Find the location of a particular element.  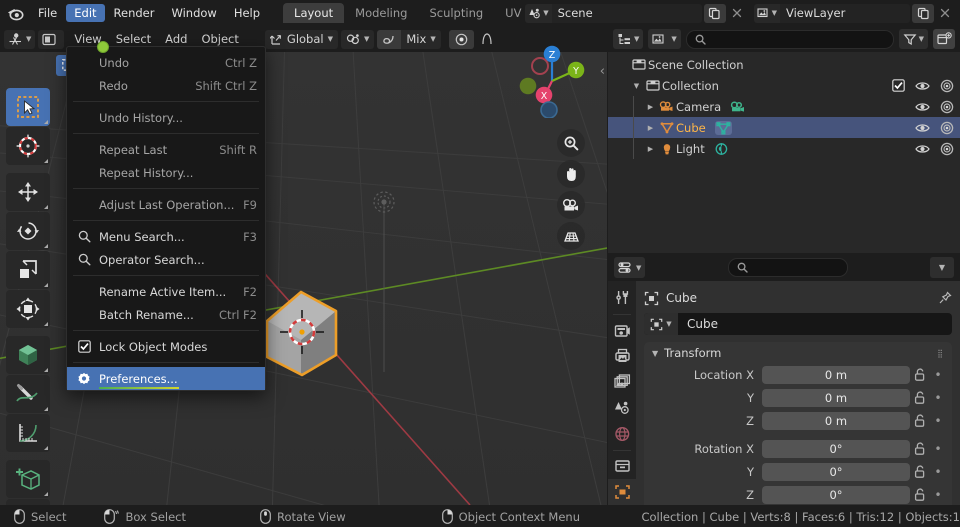

properties-tab-view-layer is located at coordinates (622, 382).